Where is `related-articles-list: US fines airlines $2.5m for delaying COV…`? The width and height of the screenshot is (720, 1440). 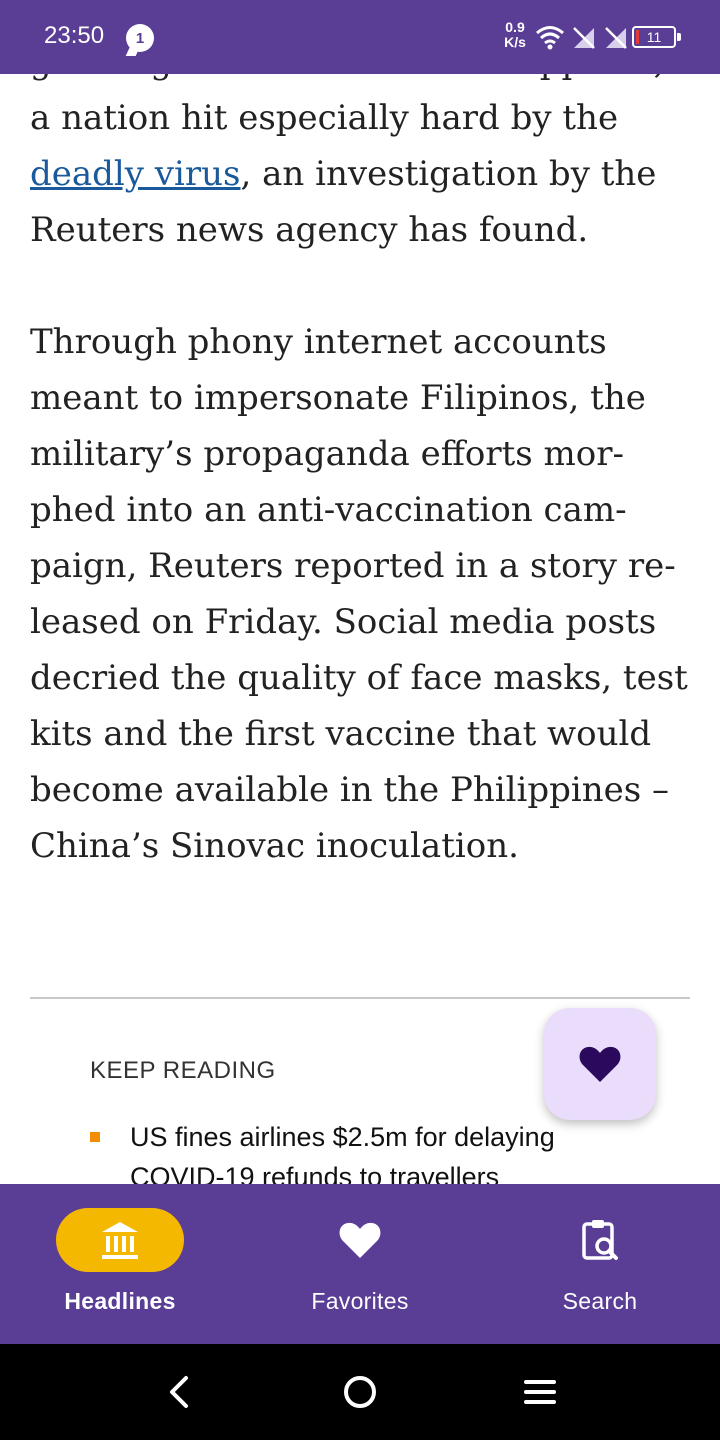
related-articles-list: US fines airlines $2.5m for delaying COV… is located at coordinates (370, 1150).